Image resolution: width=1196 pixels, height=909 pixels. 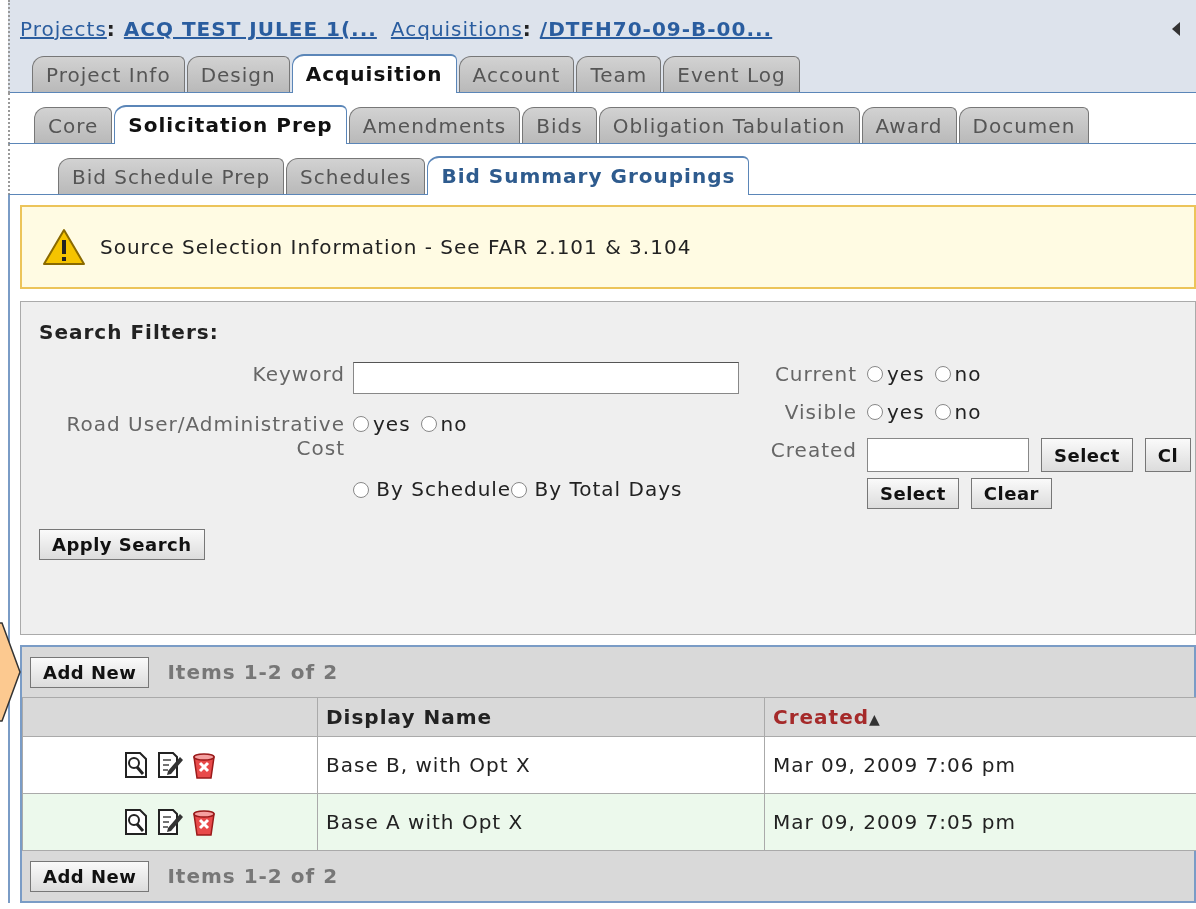 What do you see at coordinates (396, 247) in the screenshot?
I see `warning-text: Source Selection Information - See FAR 2.101 & 3.104` at bounding box center [396, 247].